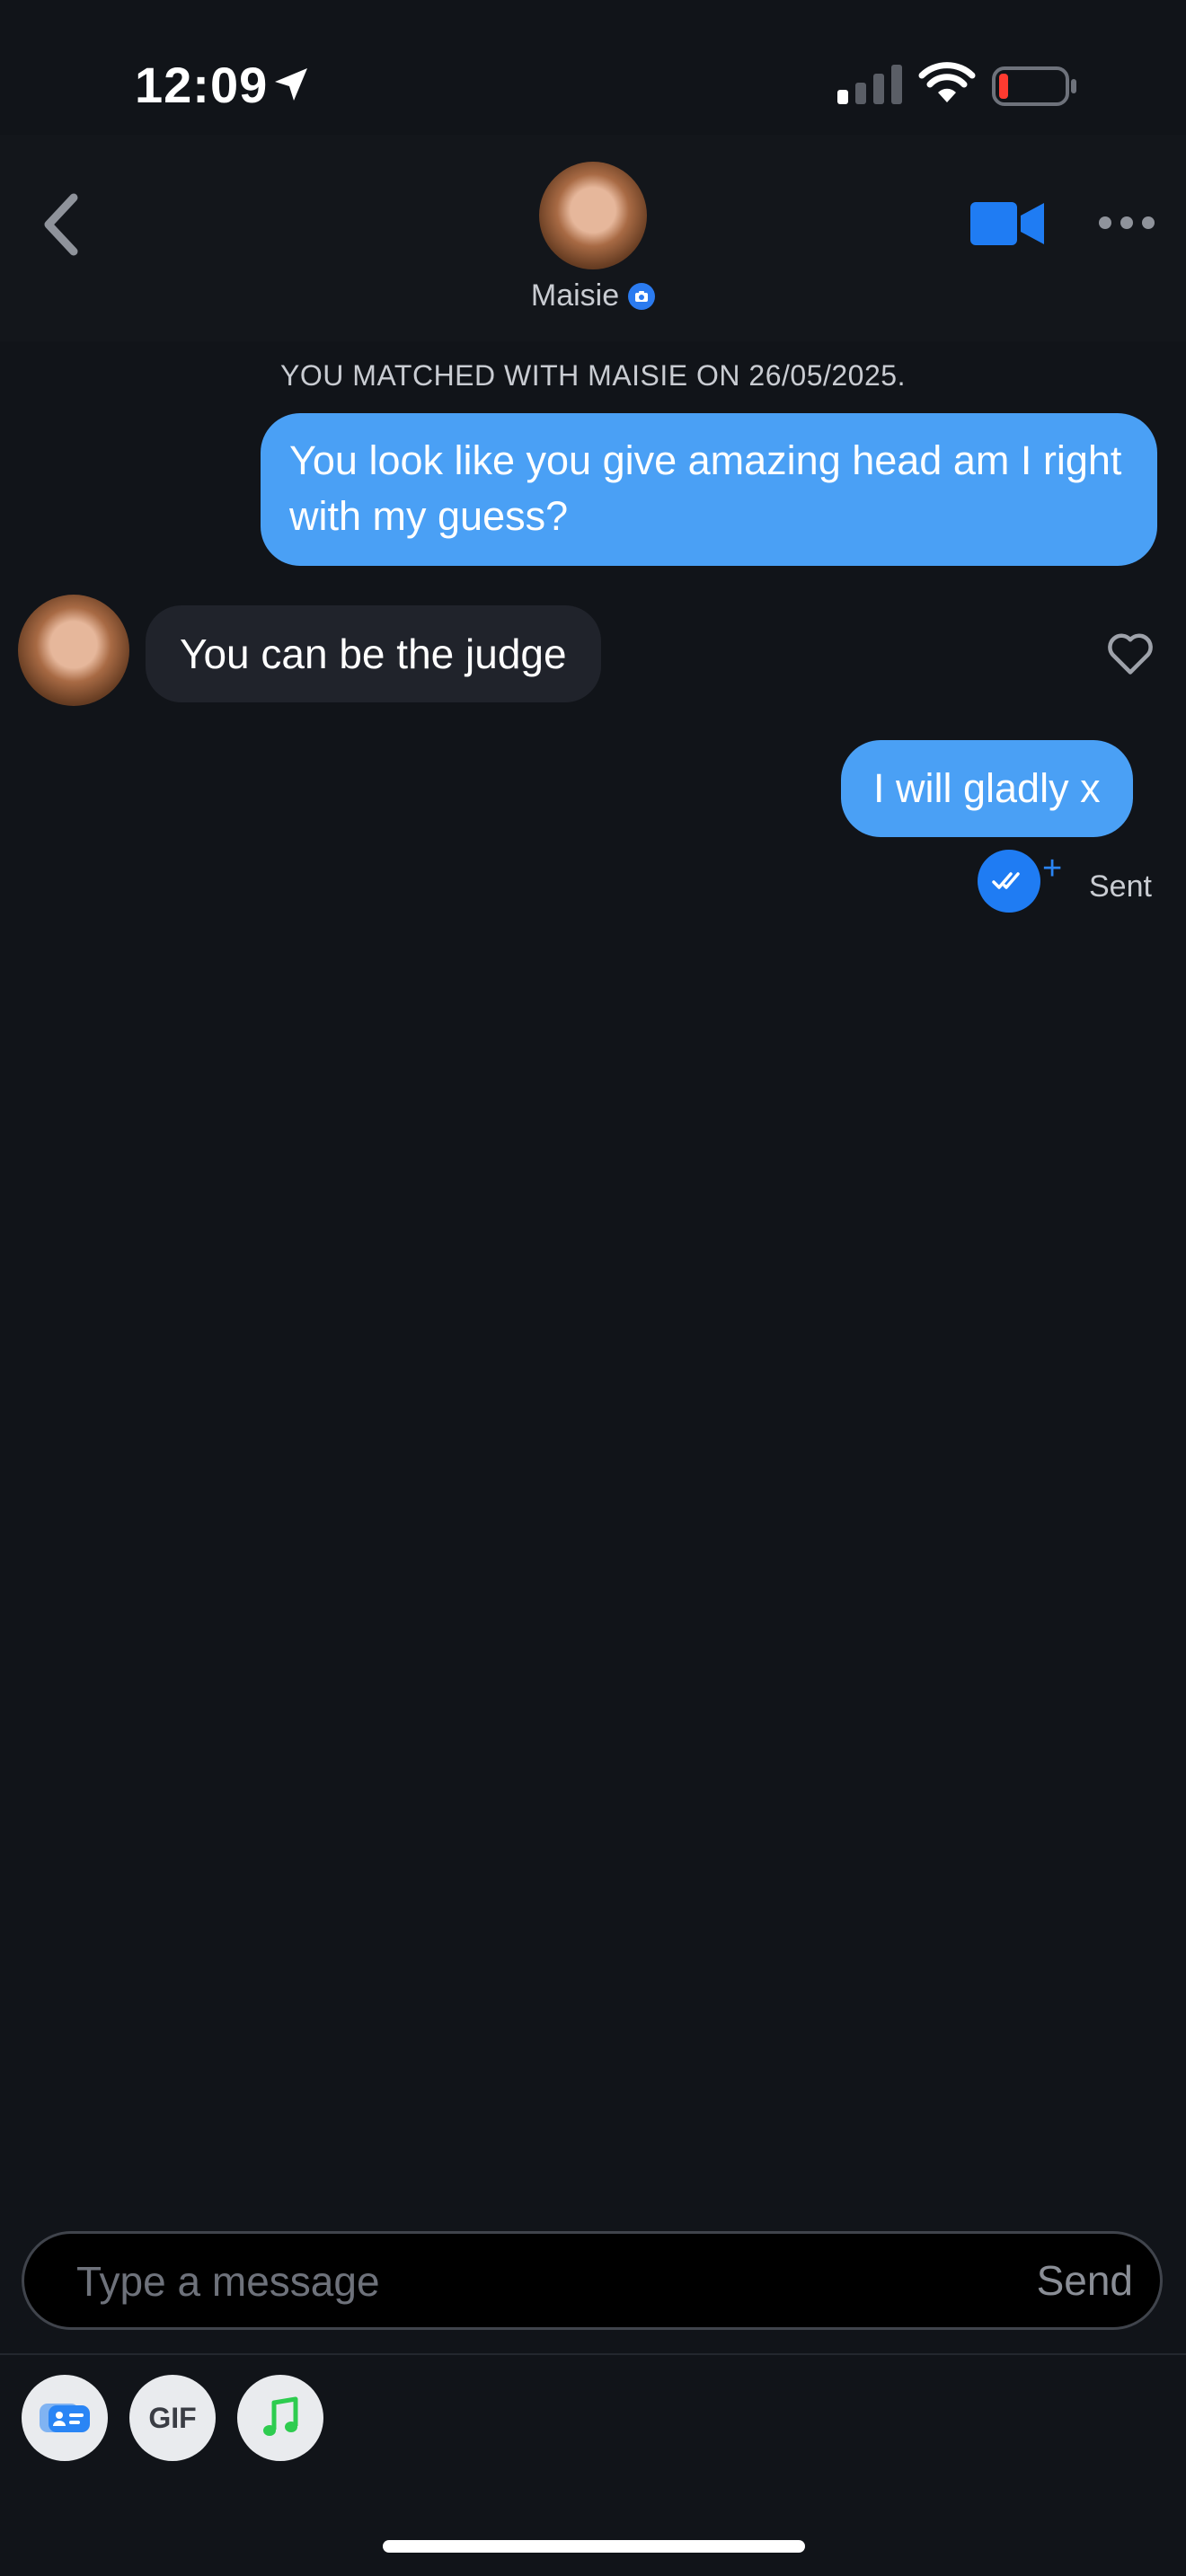 The width and height of the screenshot is (1186, 2576). What do you see at coordinates (593, 375) in the screenshot?
I see `match-banner: YOU MATCHED WITH MAISIE ON 26/05/2025.` at bounding box center [593, 375].